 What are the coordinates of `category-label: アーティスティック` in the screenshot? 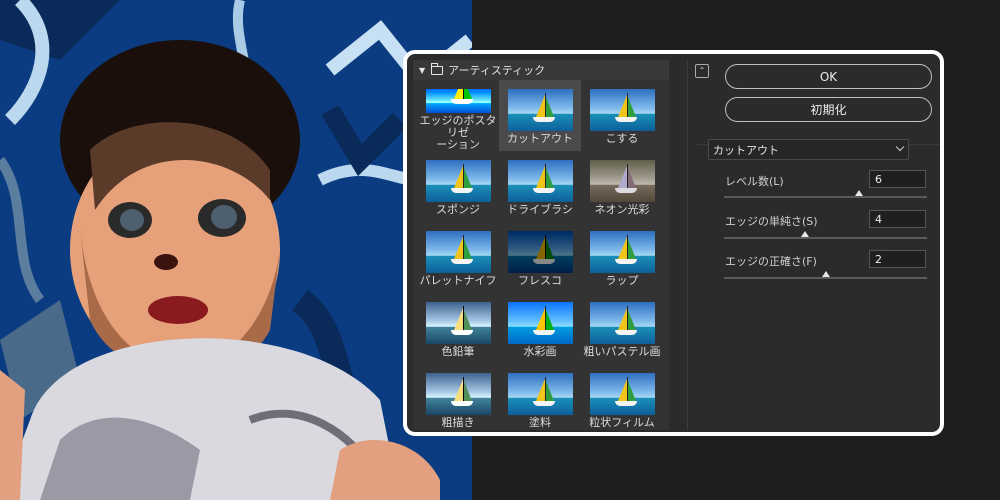 It's located at (497, 70).